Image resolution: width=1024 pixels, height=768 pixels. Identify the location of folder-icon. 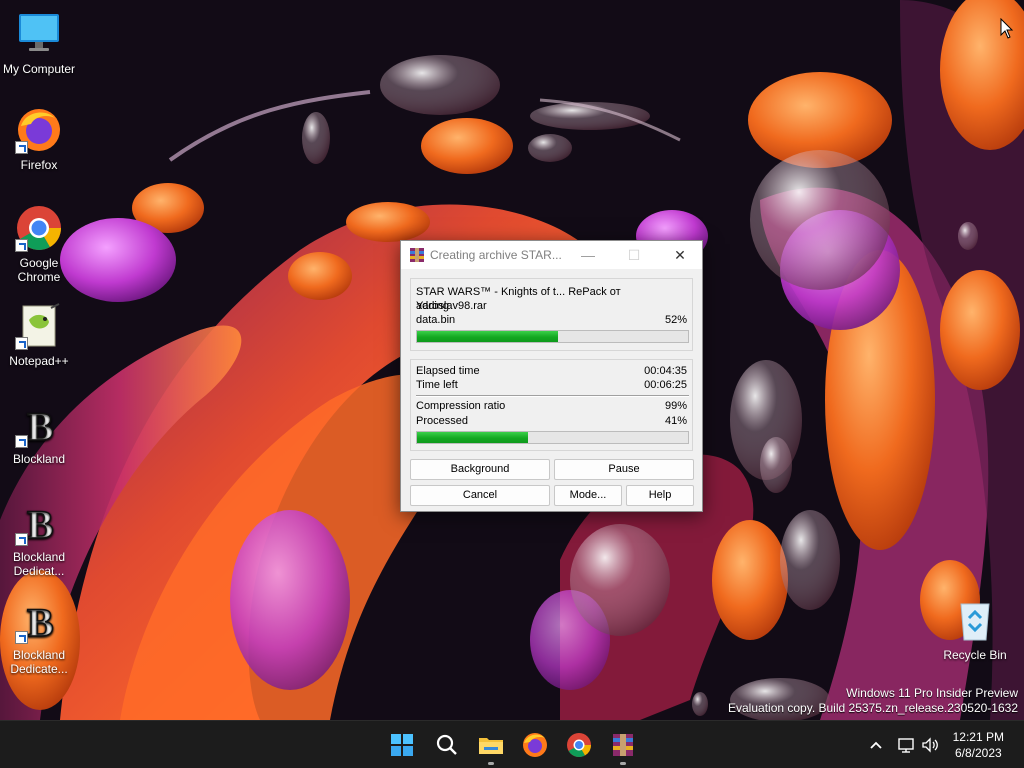
(491, 746).